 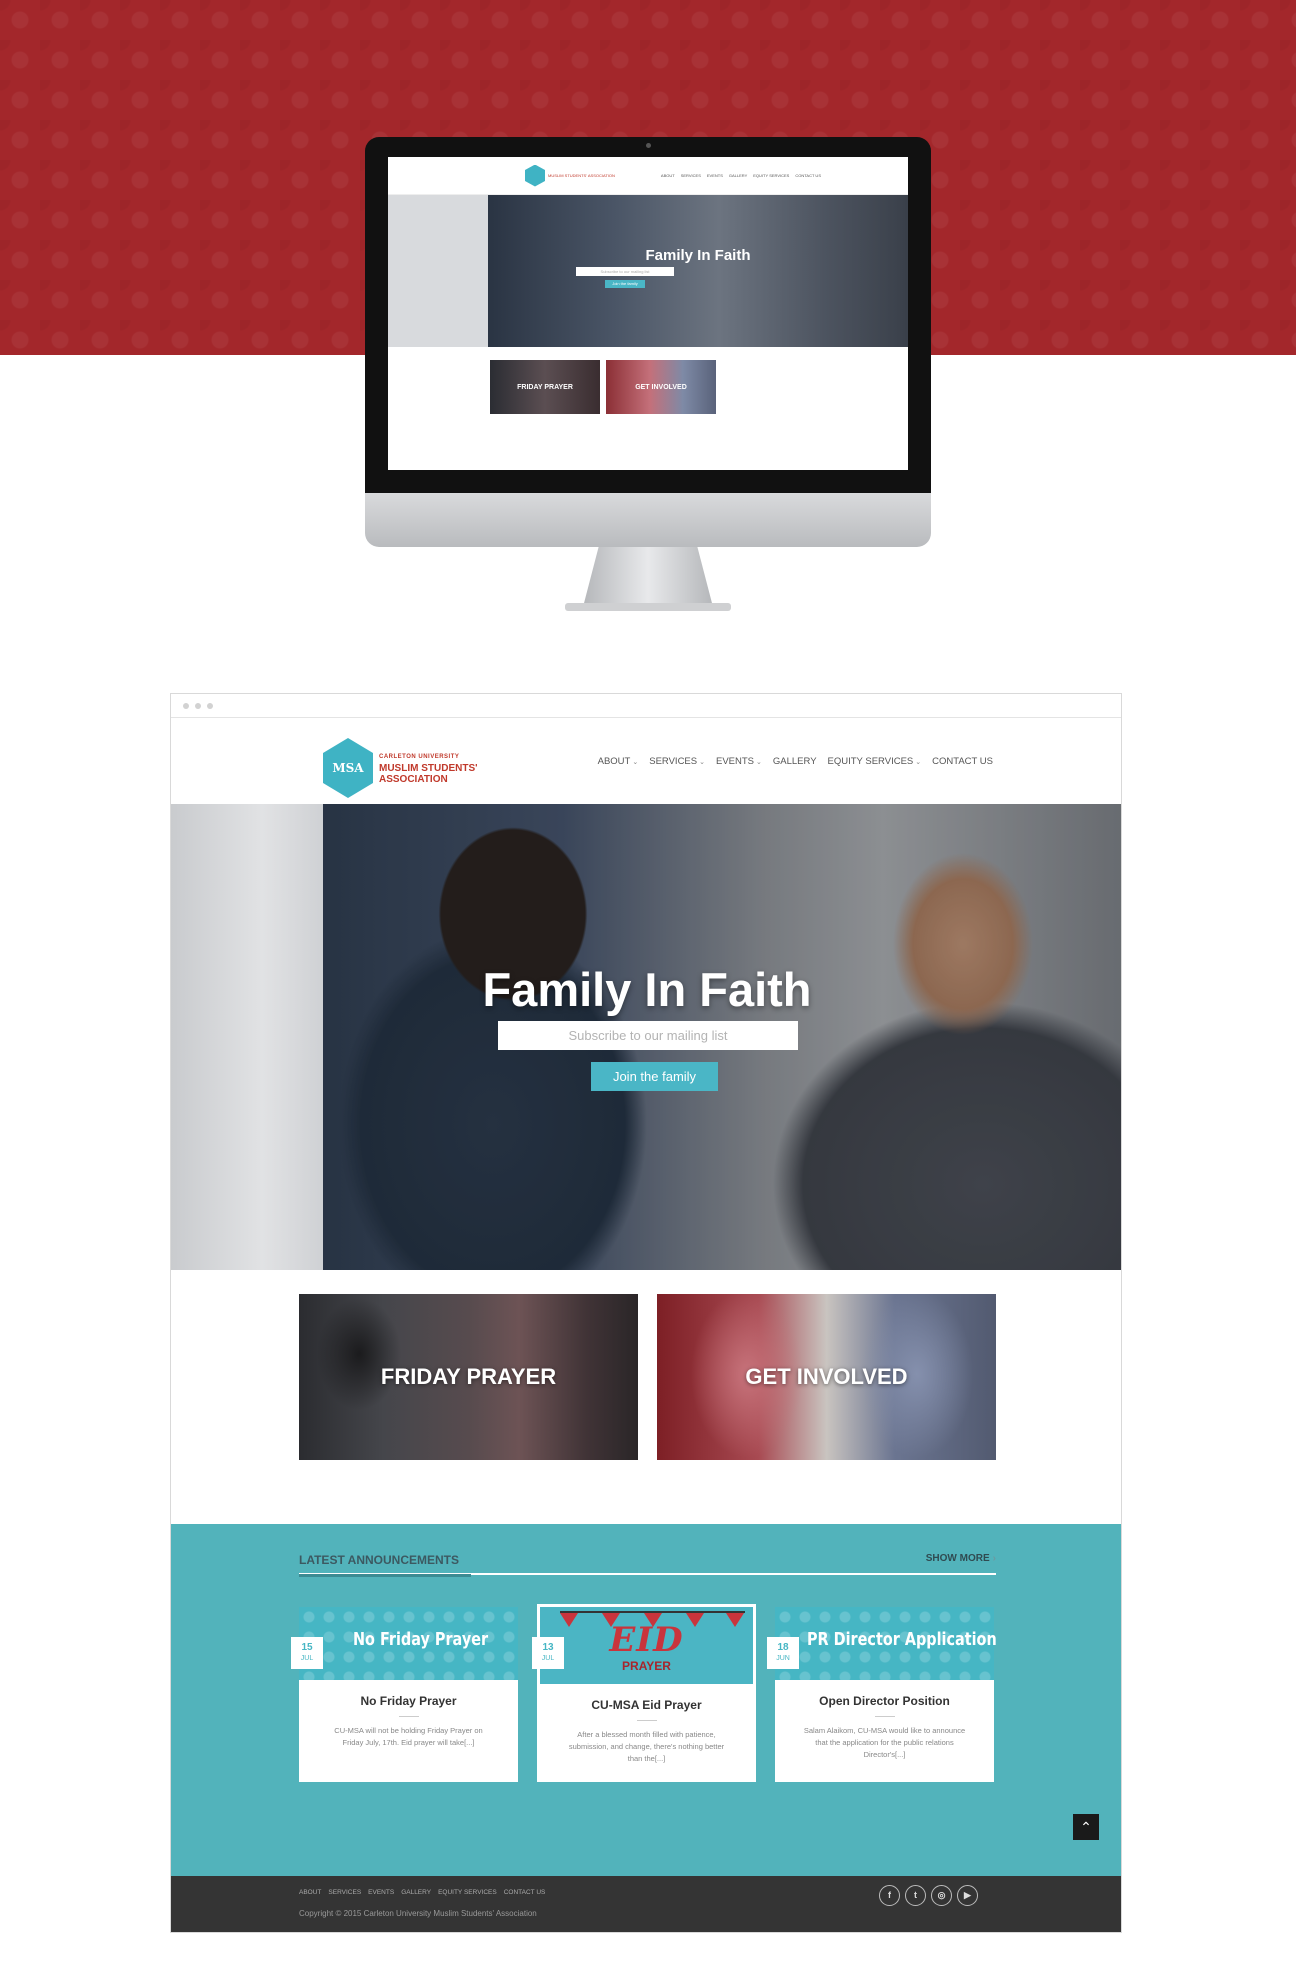 What do you see at coordinates (826, 1377) in the screenshot?
I see `get-involved-tile: GET INVOLVED` at bounding box center [826, 1377].